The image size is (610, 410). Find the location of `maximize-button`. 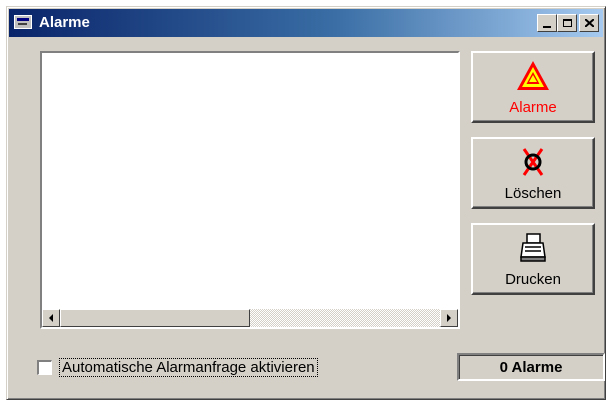

maximize-button is located at coordinates (567, 23).